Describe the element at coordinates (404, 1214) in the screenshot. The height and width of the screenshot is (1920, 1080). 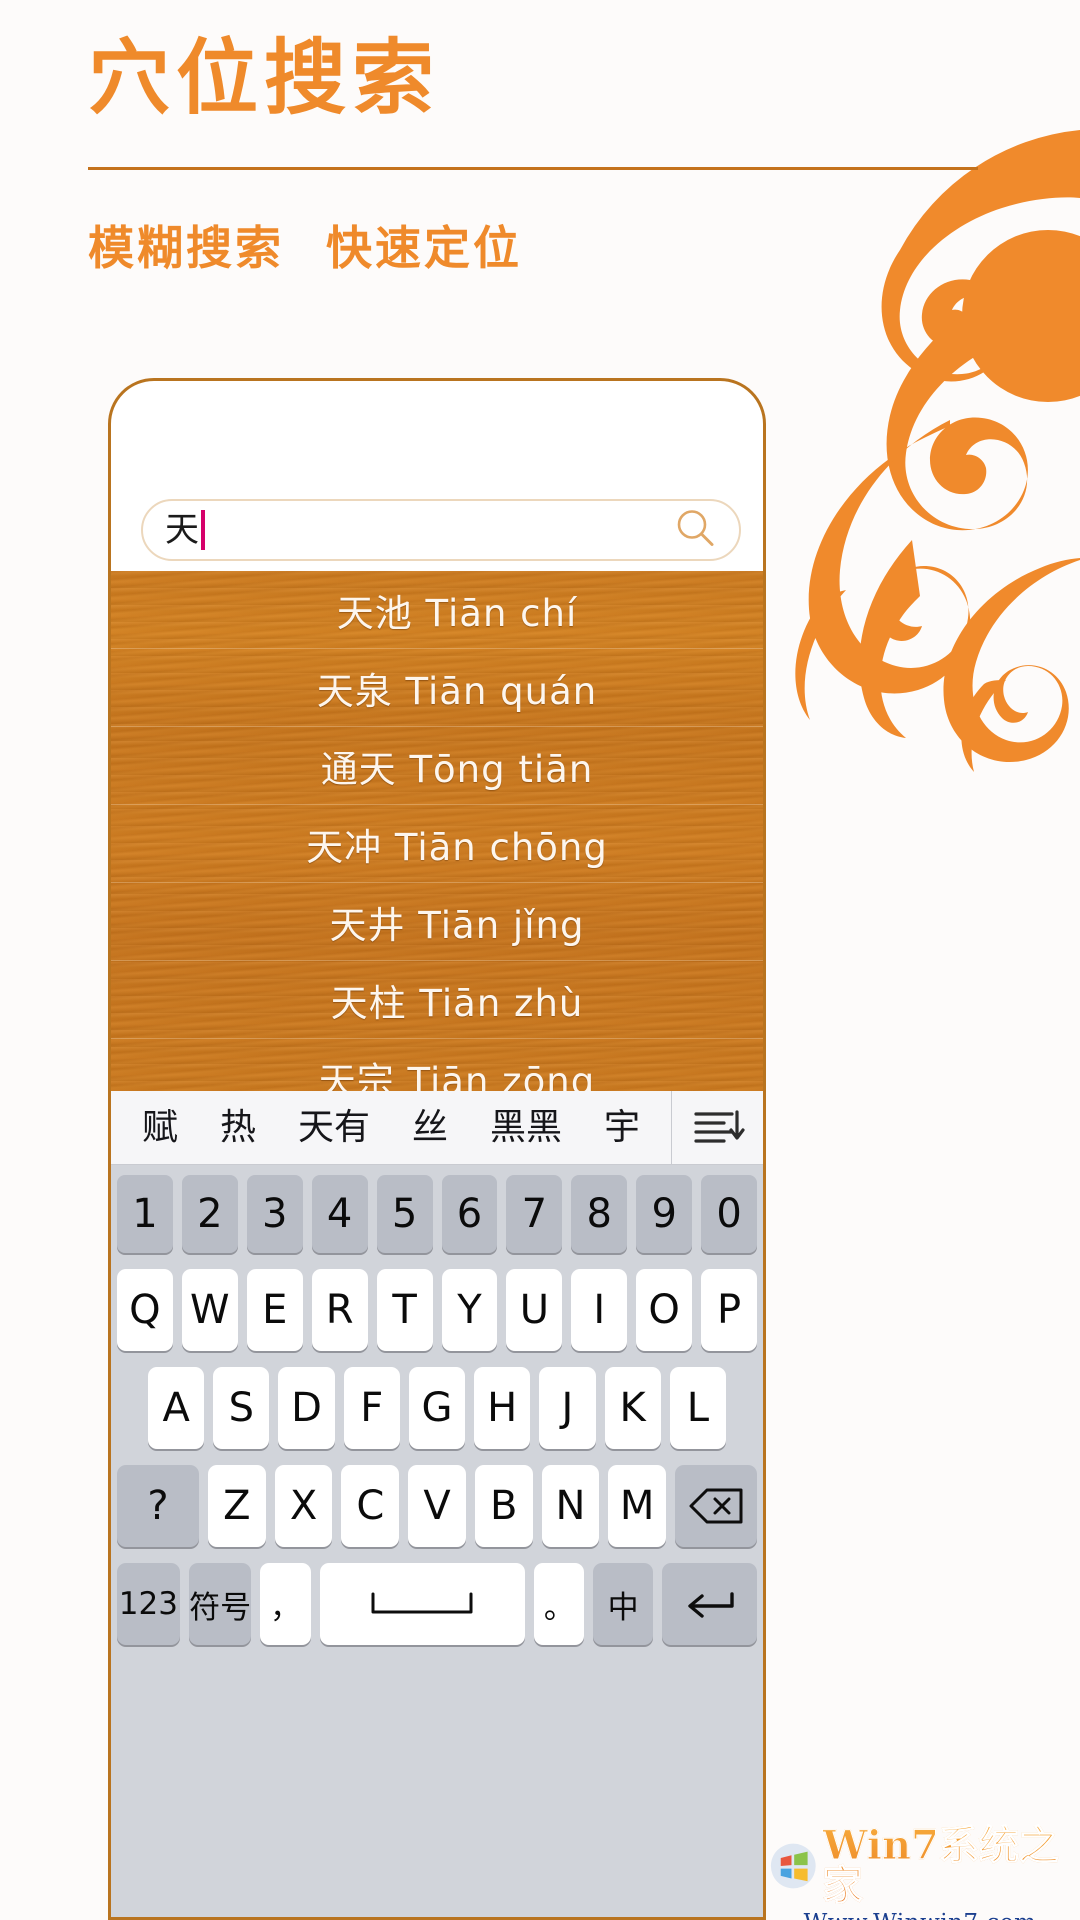
I see `key-5: 5` at that location.